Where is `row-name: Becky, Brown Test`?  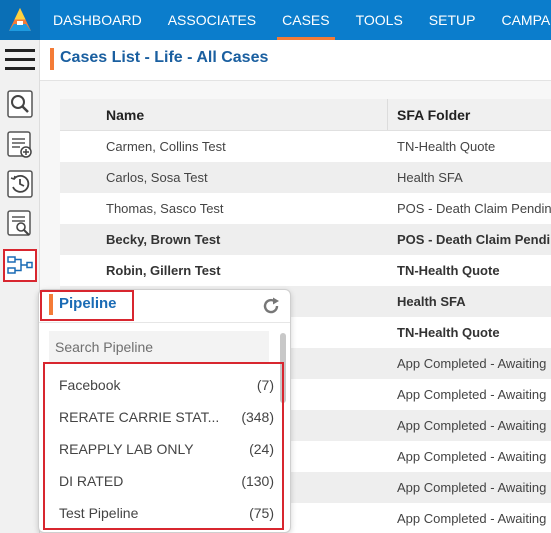
row-name: Becky, Brown Test is located at coordinates (163, 239).